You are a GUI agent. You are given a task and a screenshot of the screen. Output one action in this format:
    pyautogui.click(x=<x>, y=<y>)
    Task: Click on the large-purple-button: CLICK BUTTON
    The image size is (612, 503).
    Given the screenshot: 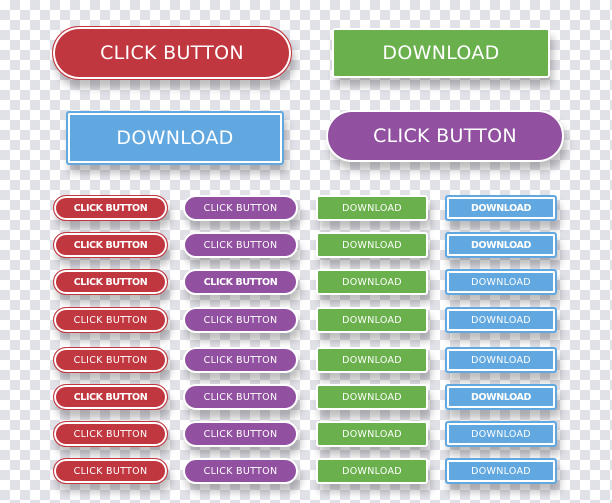 What is the action you would take?
    pyautogui.click(x=445, y=136)
    